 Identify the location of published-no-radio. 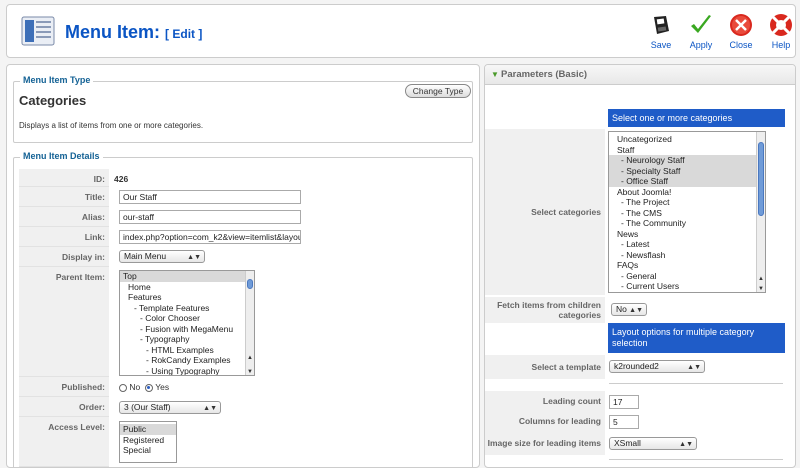
(123, 387).